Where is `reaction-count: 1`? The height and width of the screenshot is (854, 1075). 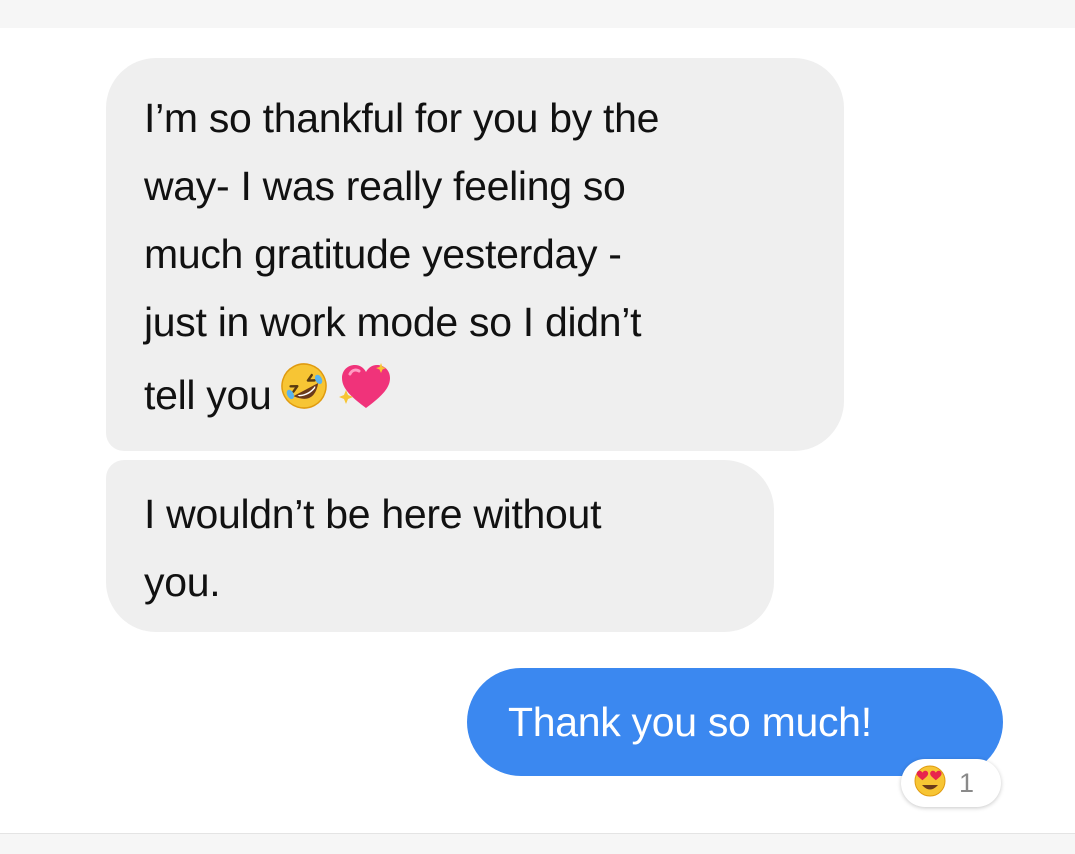 reaction-count: 1 is located at coordinates (967, 782).